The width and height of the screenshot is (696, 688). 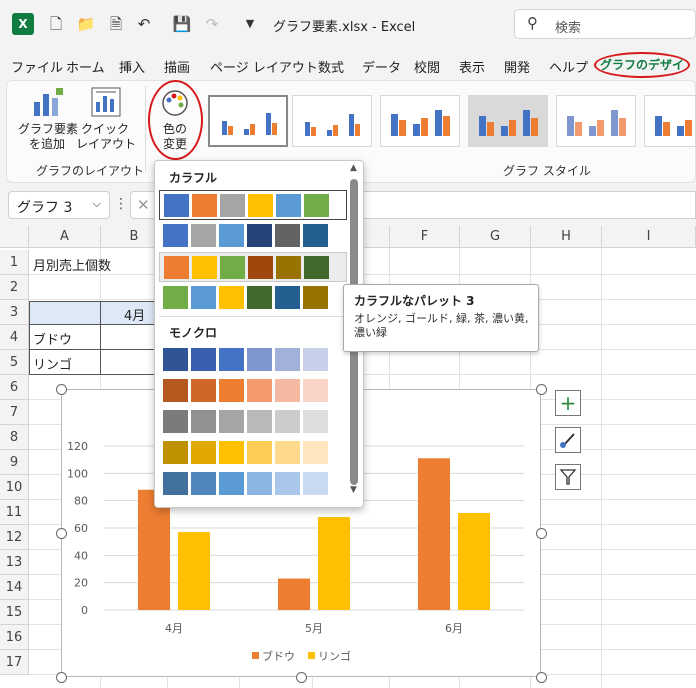 I want to click on redo-icon: ↷, so click(x=212, y=24).